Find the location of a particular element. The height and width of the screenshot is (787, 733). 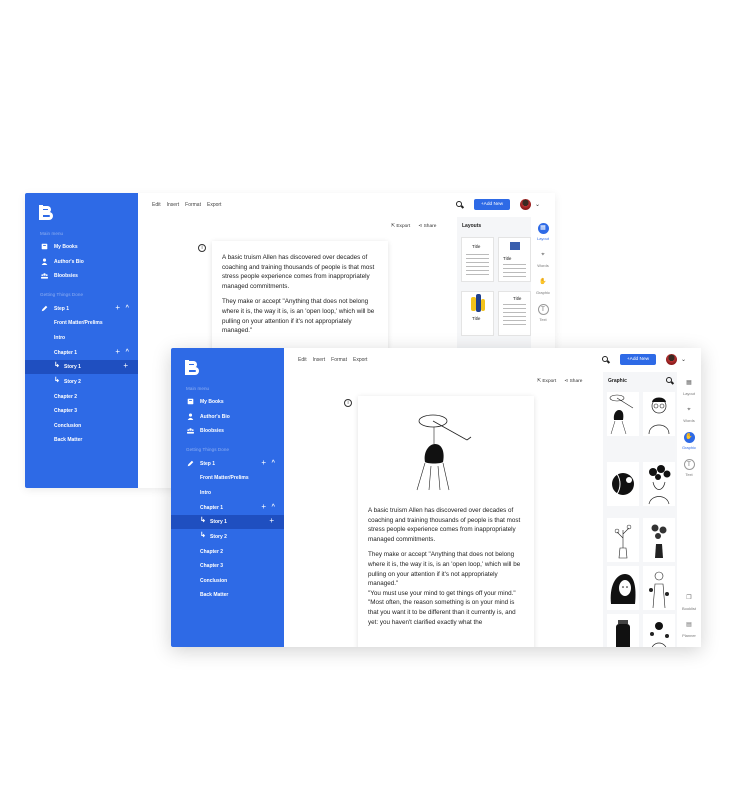

graphic-icon: ✋ is located at coordinates (543, 282).